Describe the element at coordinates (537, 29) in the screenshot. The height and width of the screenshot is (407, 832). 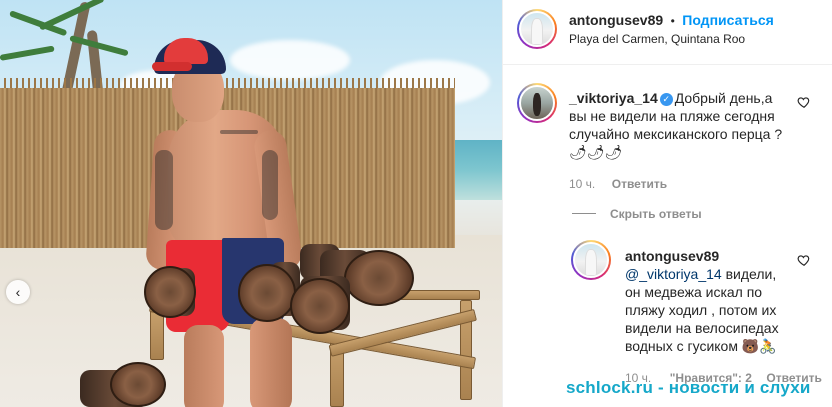
I see `author-avatar` at that location.